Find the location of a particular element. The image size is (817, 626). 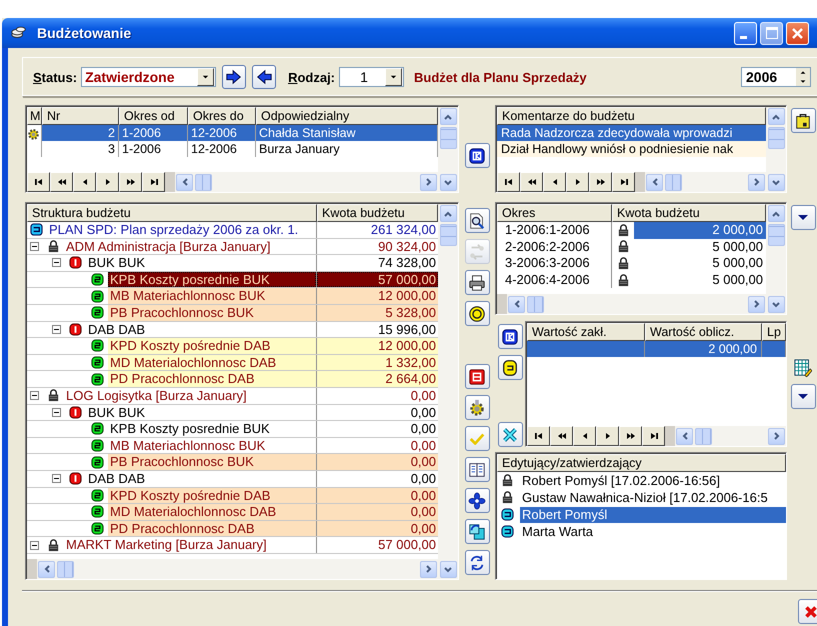

table-cell: 12-2006 is located at coordinates (222, 133).